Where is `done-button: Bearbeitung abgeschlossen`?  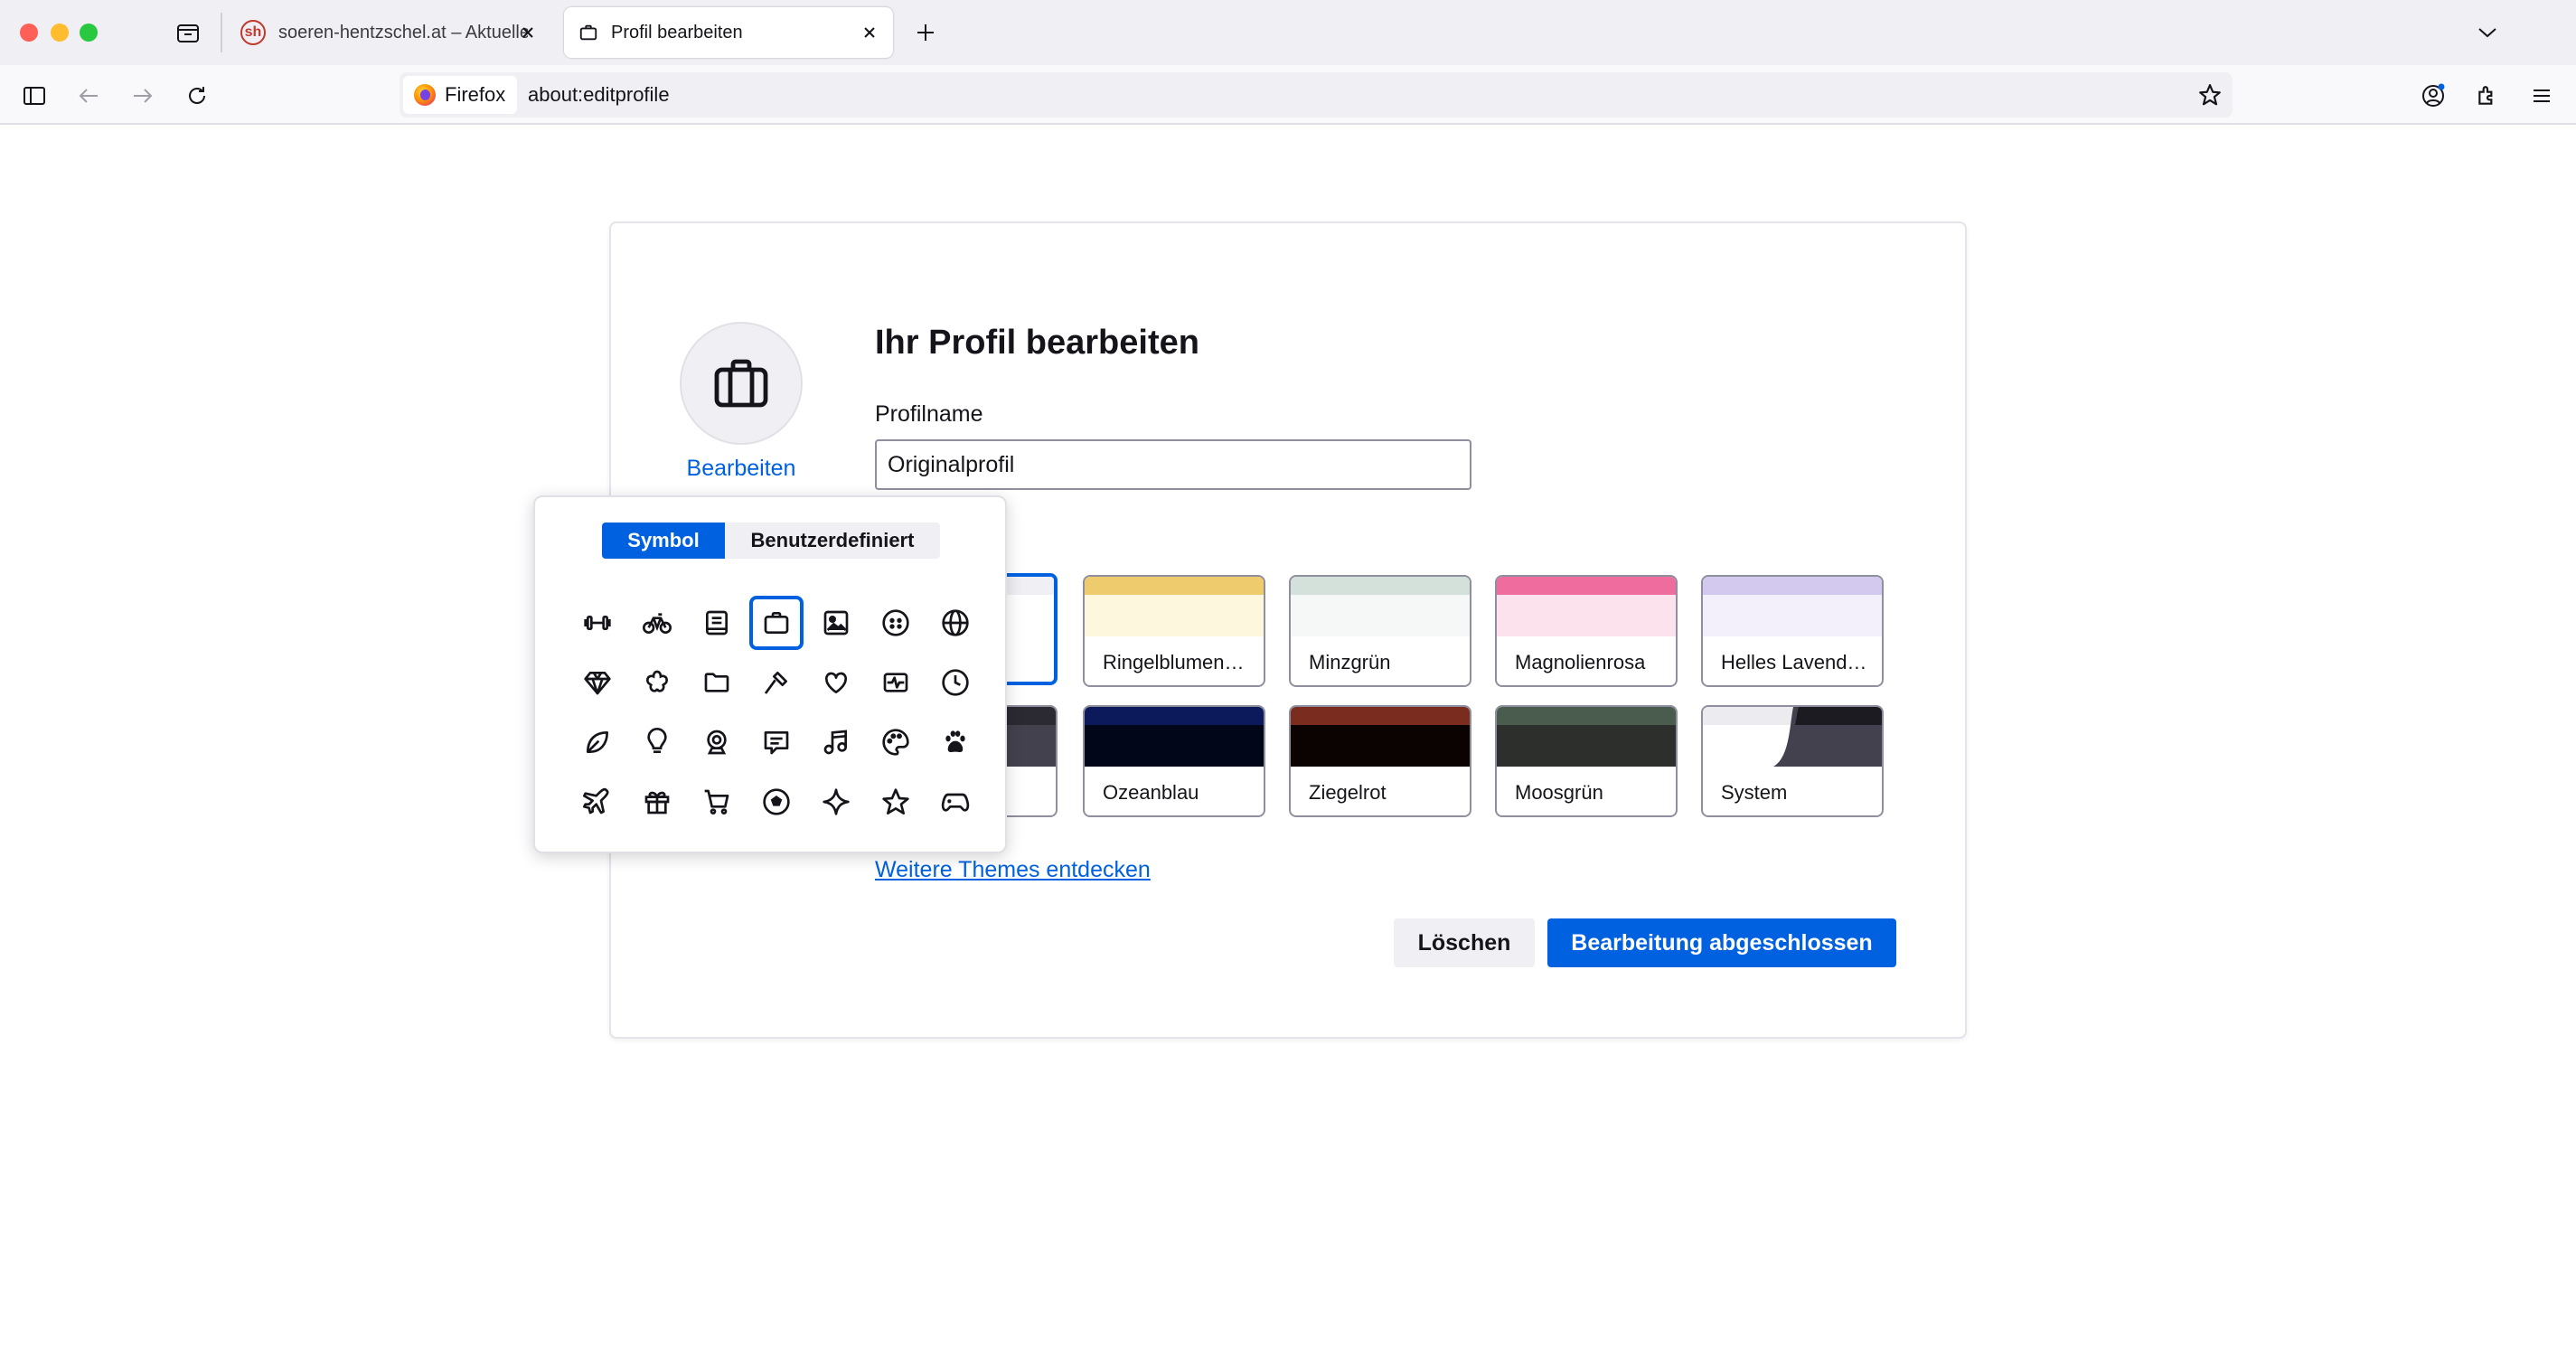
done-button: Bearbeitung abgeschlossen is located at coordinates (1722, 942).